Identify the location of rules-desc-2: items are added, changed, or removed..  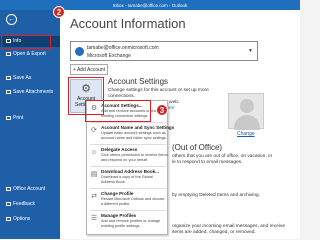
(214, 232).